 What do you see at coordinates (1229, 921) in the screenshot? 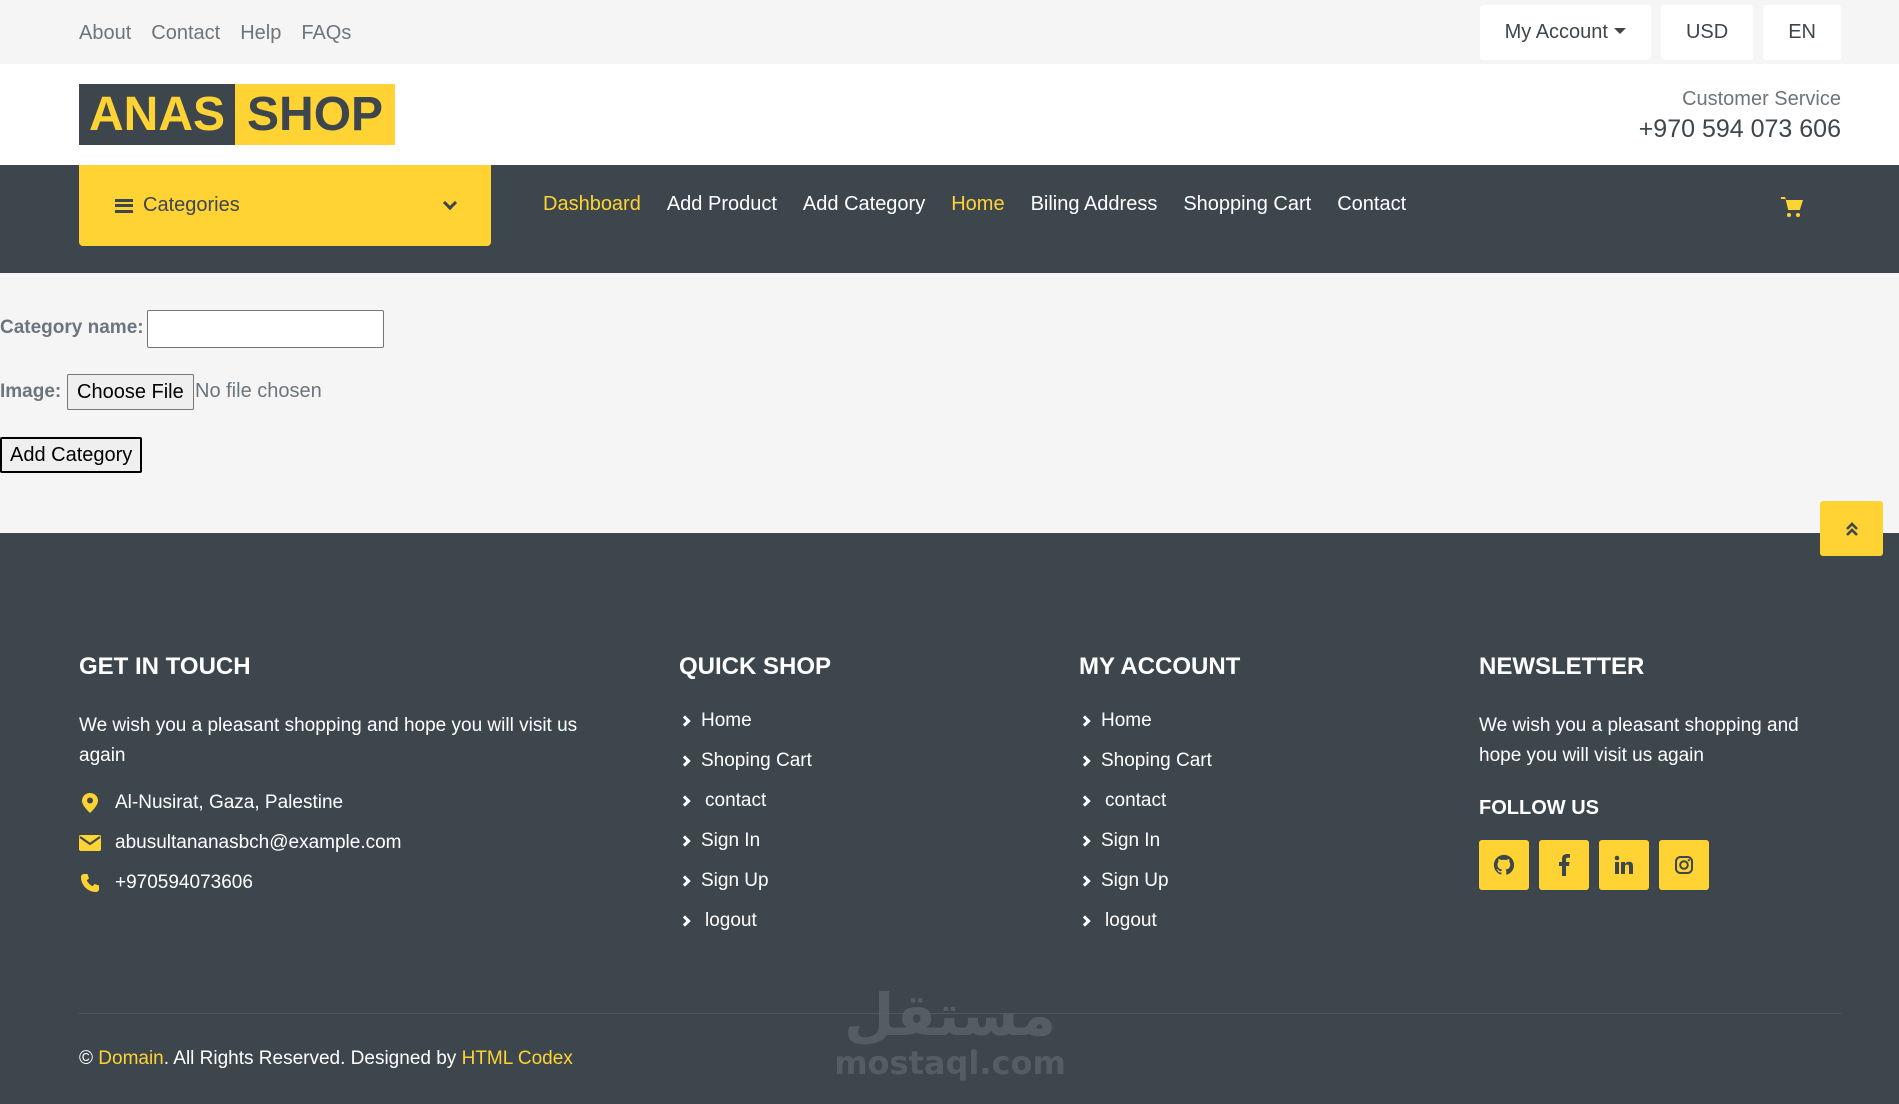
I see `account-link-logout: logout` at bounding box center [1229, 921].